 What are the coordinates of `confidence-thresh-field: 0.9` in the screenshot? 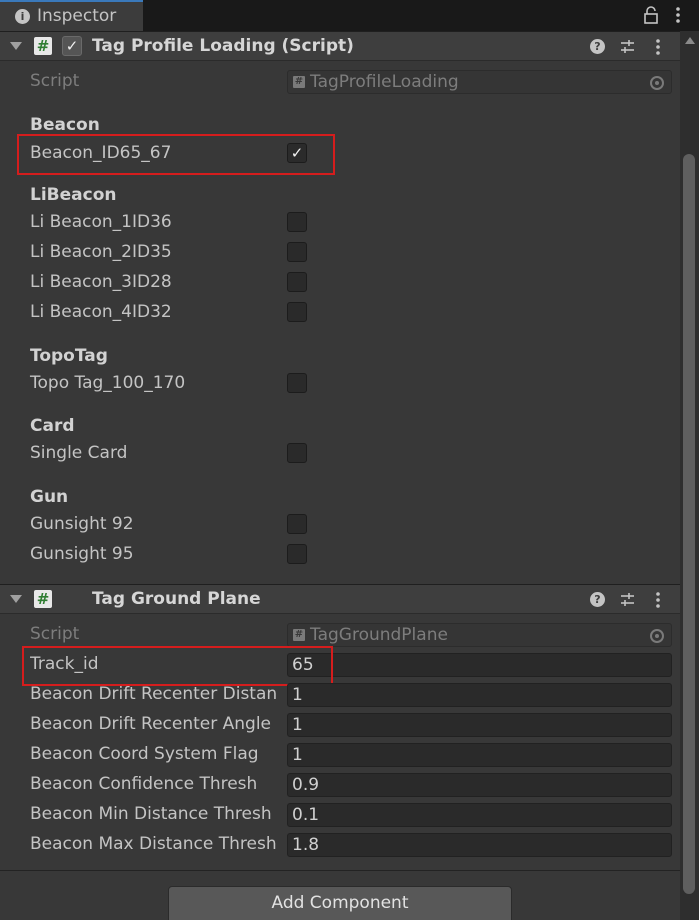 It's located at (479, 785).